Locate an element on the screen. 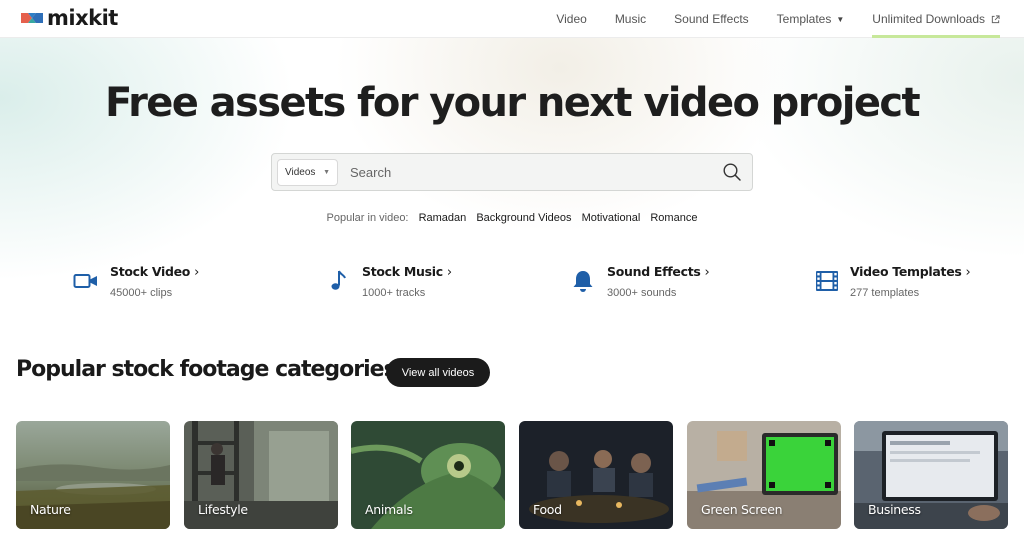 The height and width of the screenshot is (538, 1024). feature-title: Stock Video › is located at coordinates (154, 272).